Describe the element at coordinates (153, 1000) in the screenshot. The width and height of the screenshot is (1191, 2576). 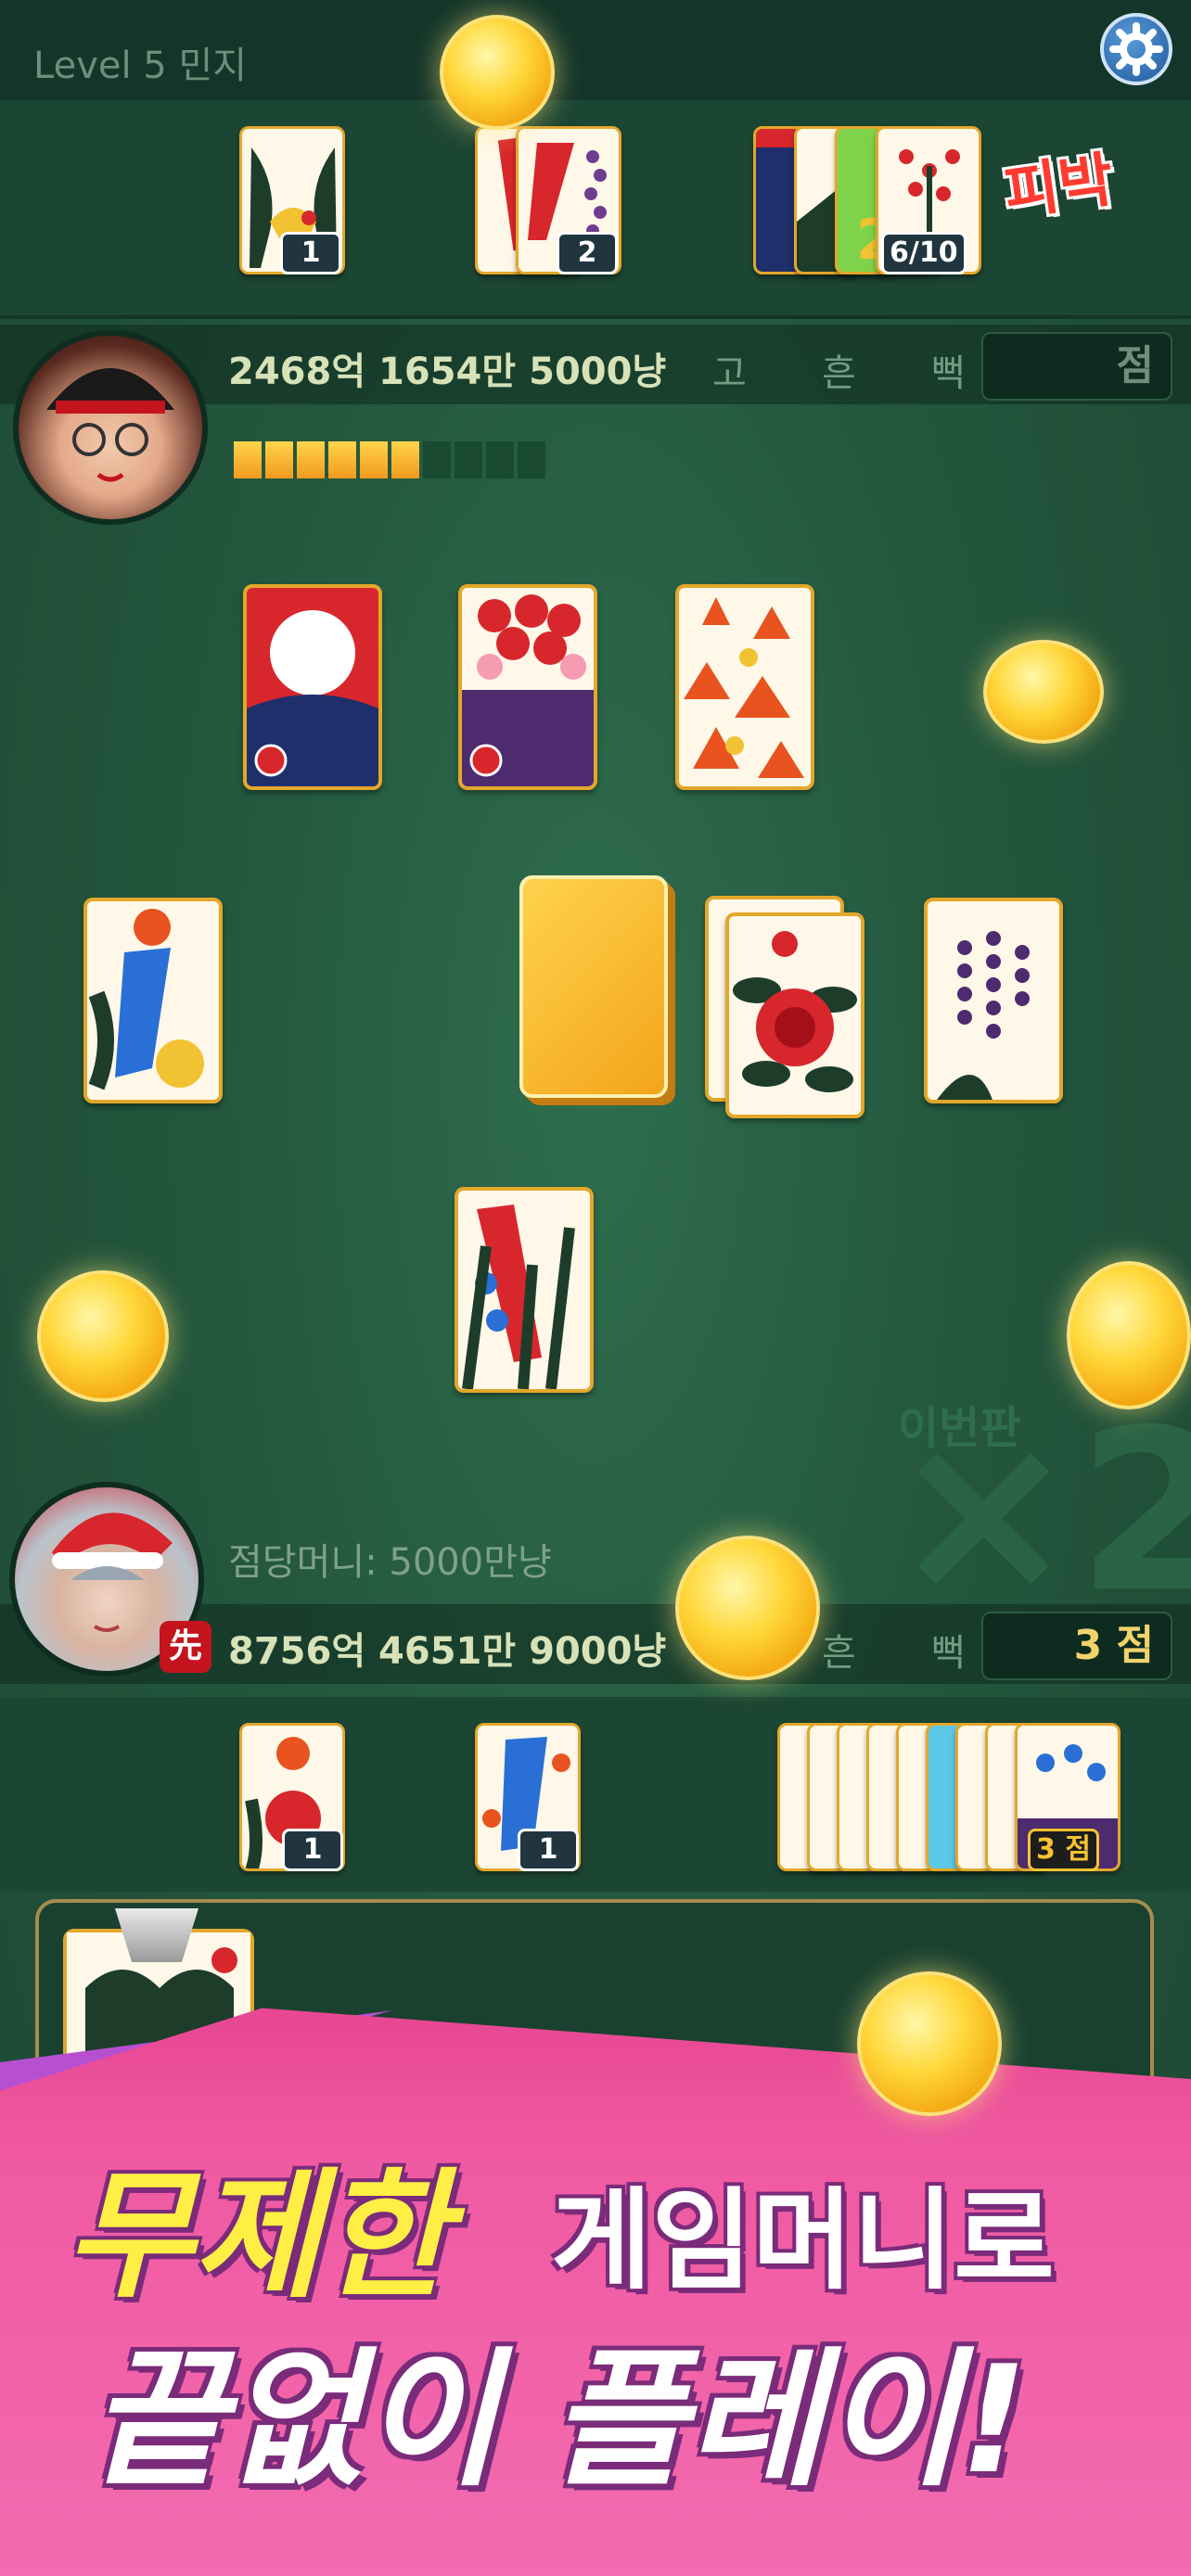
I see `field-card-chrysanthemum-ribbon` at that location.